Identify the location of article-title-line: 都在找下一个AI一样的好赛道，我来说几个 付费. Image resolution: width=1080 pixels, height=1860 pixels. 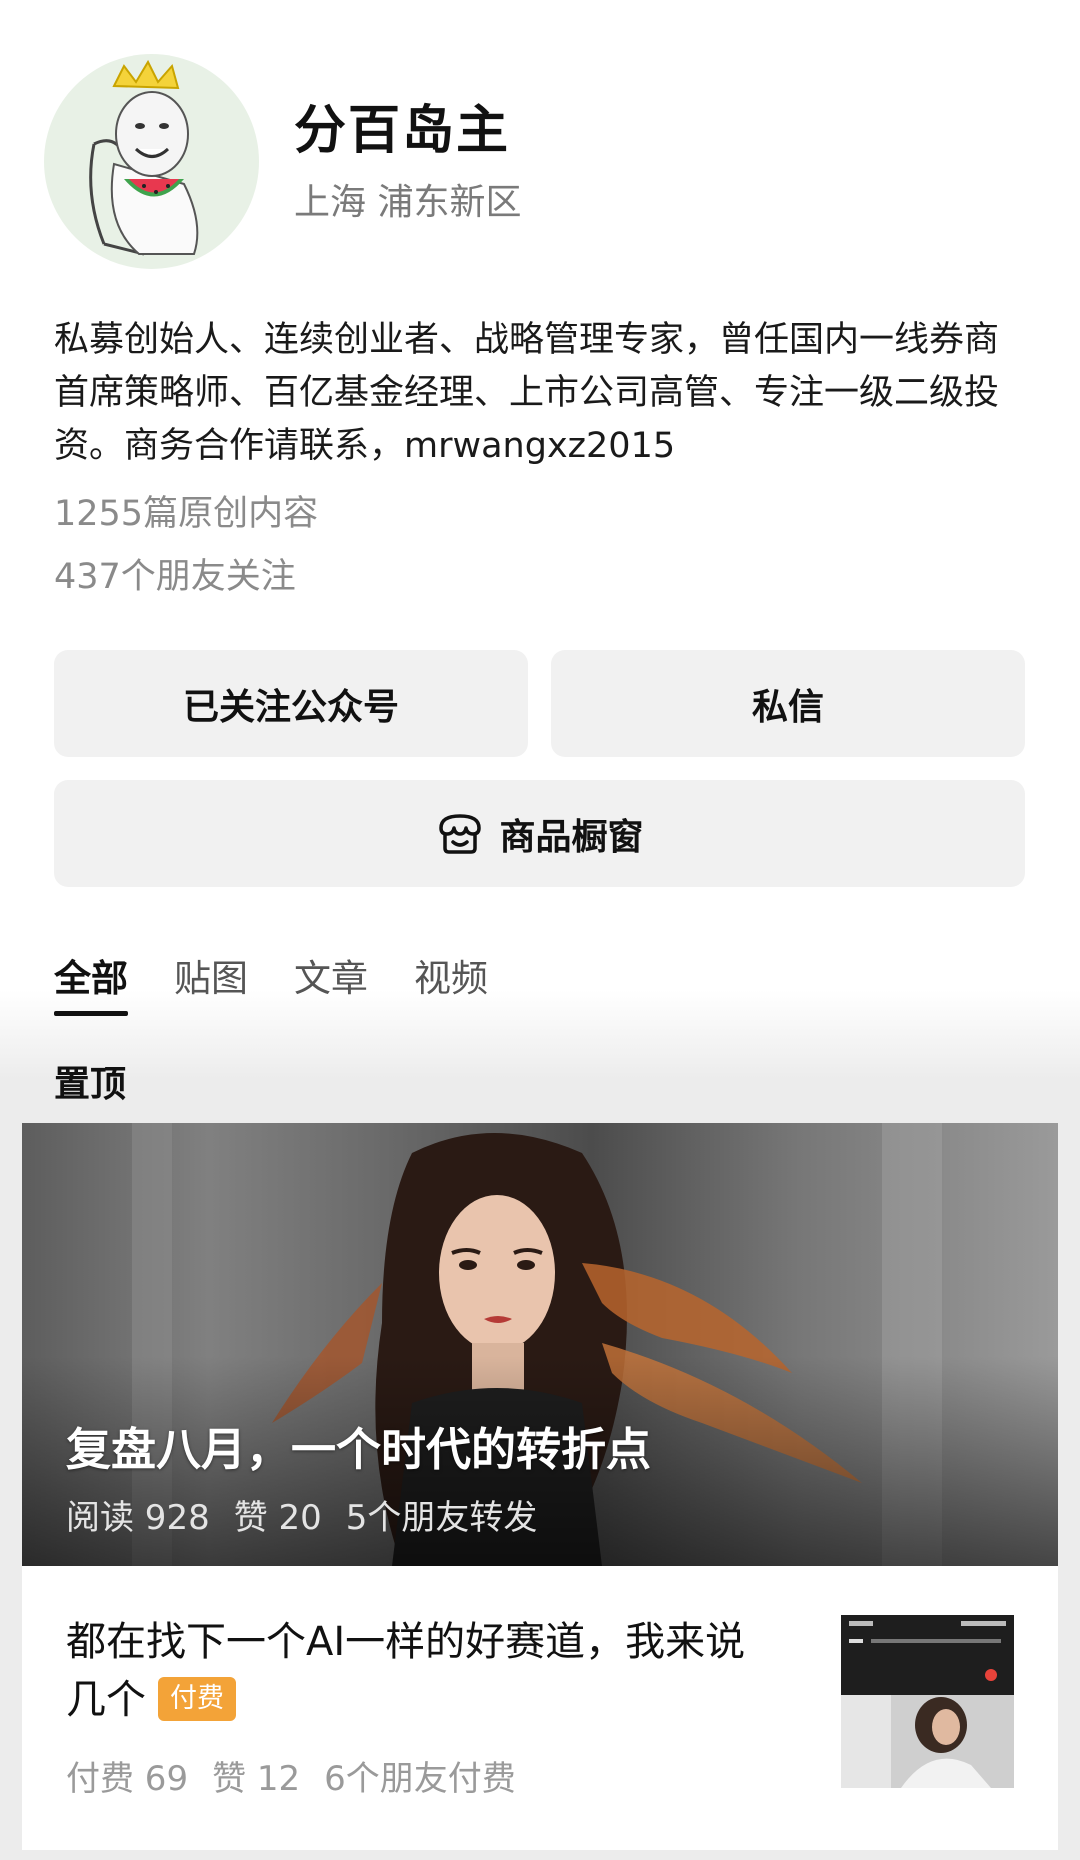
(416, 1671).